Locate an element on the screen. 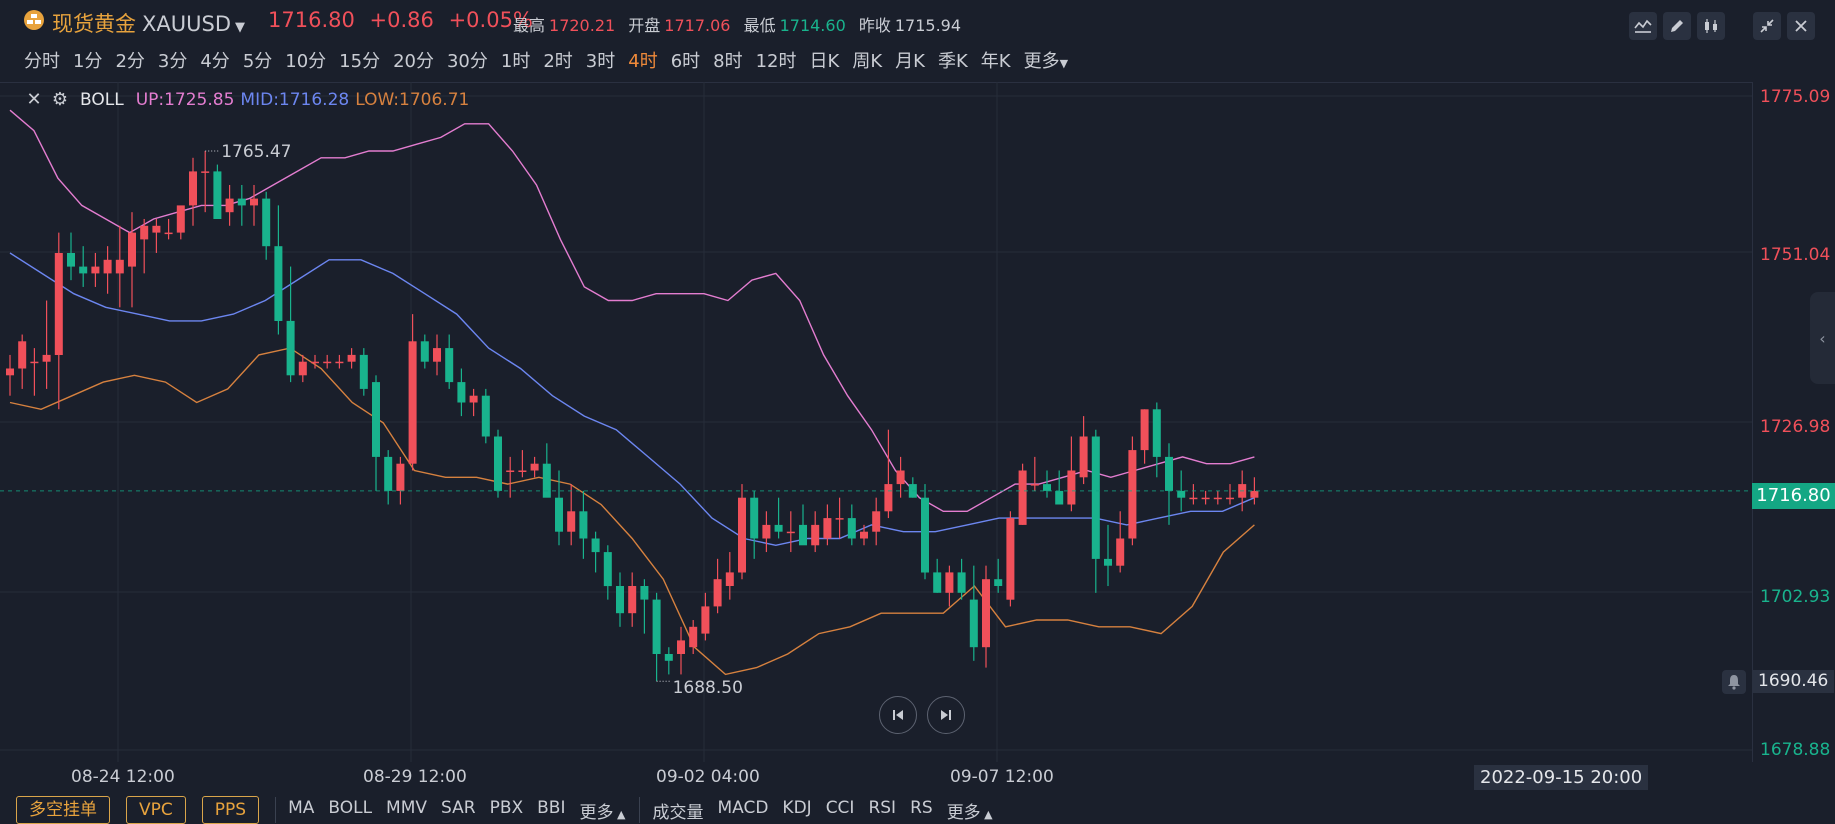 The width and height of the screenshot is (1835, 824). close-button is located at coordinates (1801, 26).